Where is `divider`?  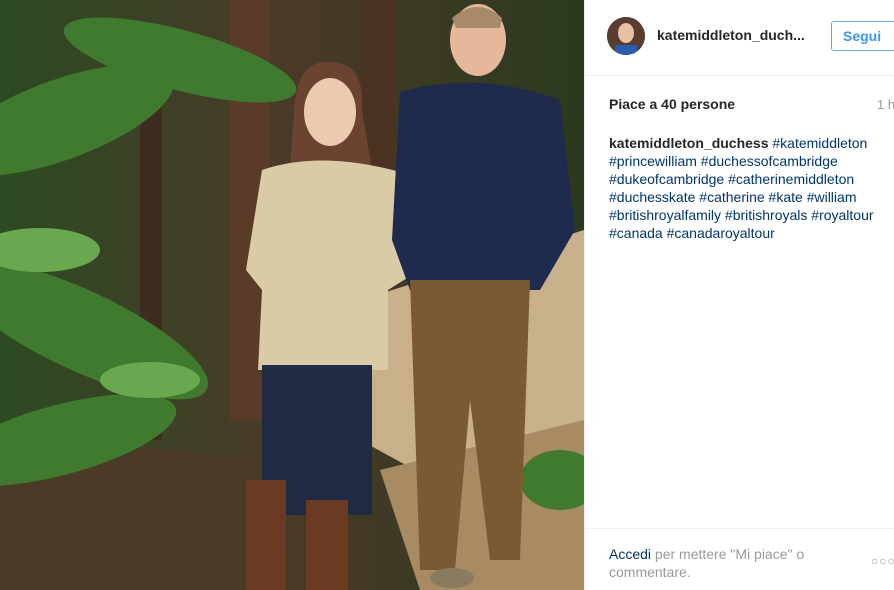
divider is located at coordinates (739, 528).